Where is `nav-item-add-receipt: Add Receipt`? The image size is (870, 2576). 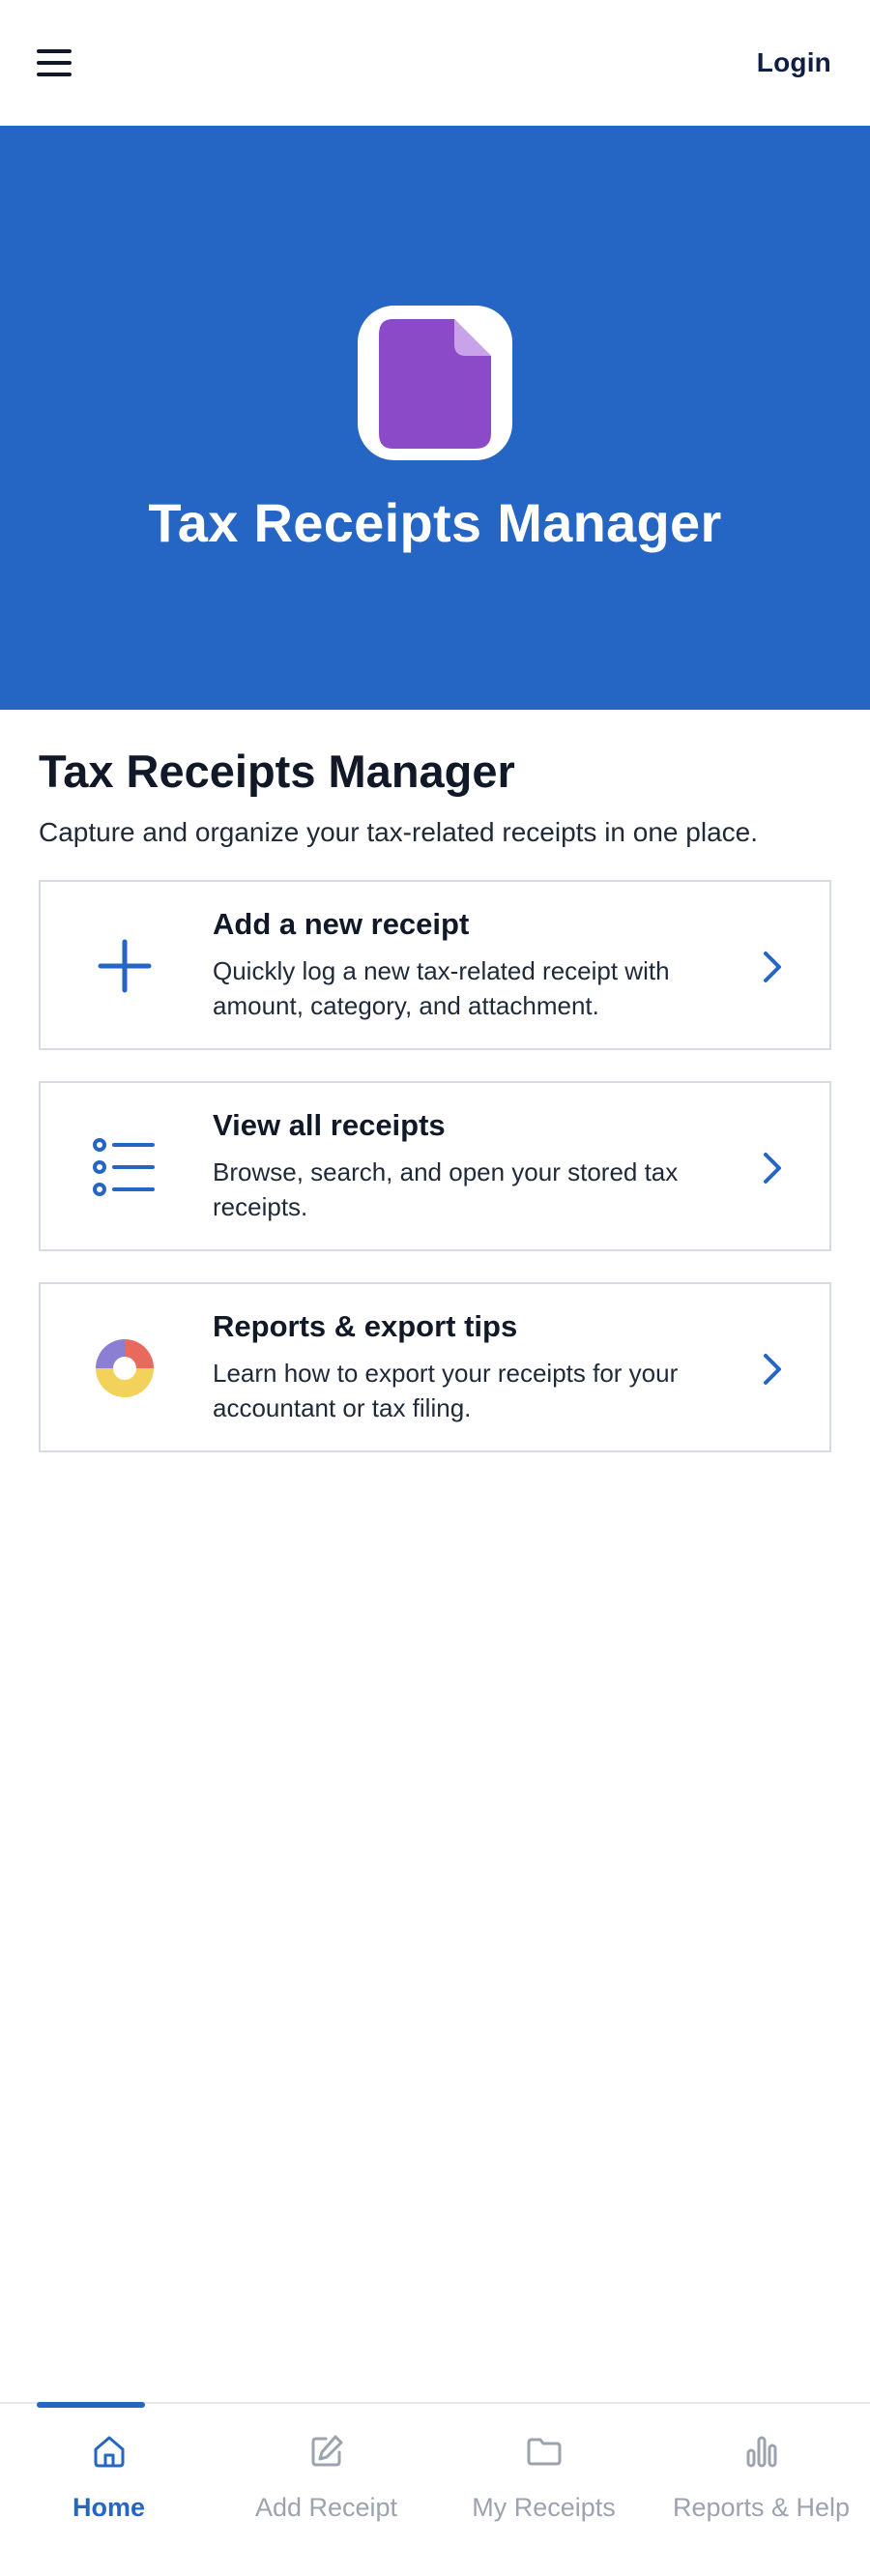 nav-item-add-receipt: Add Receipt is located at coordinates (326, 2490).